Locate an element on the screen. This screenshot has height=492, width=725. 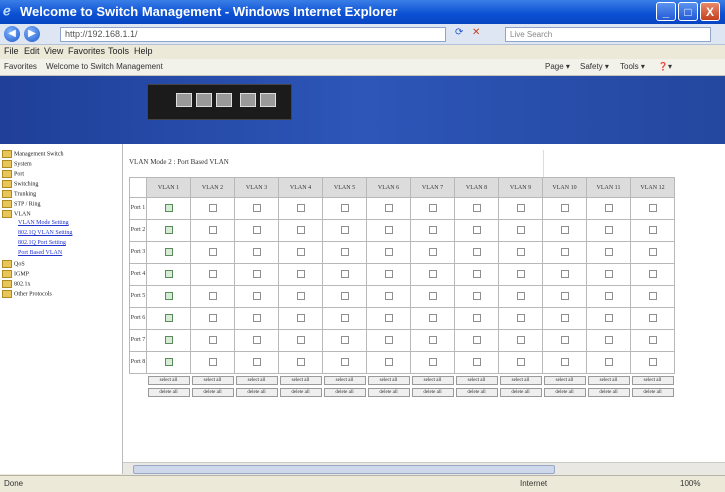
menu-help: Help is located at coordinates (143, 51).